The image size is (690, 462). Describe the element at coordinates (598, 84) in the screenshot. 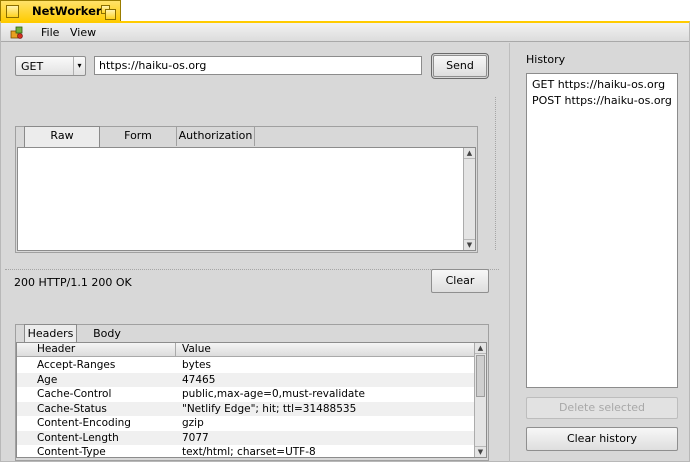

I see `list-item: GET https://haiku-os.org` at that location.